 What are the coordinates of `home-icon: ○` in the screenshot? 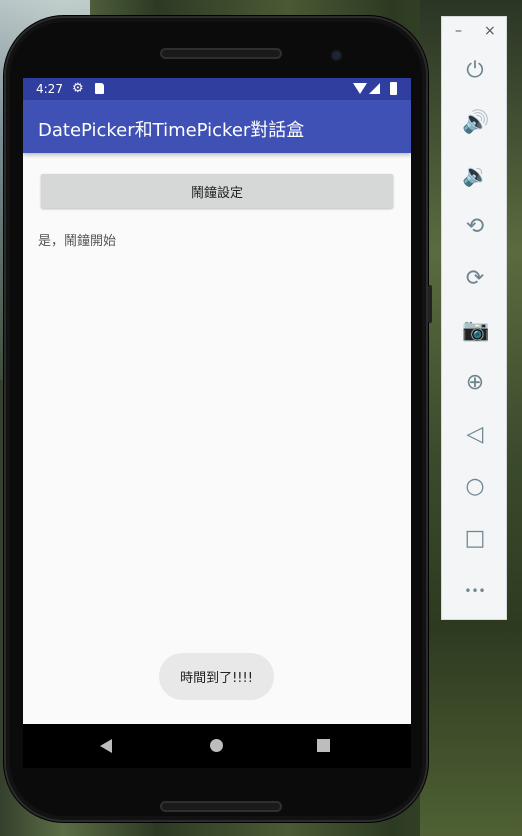 It's located at (475, 487).